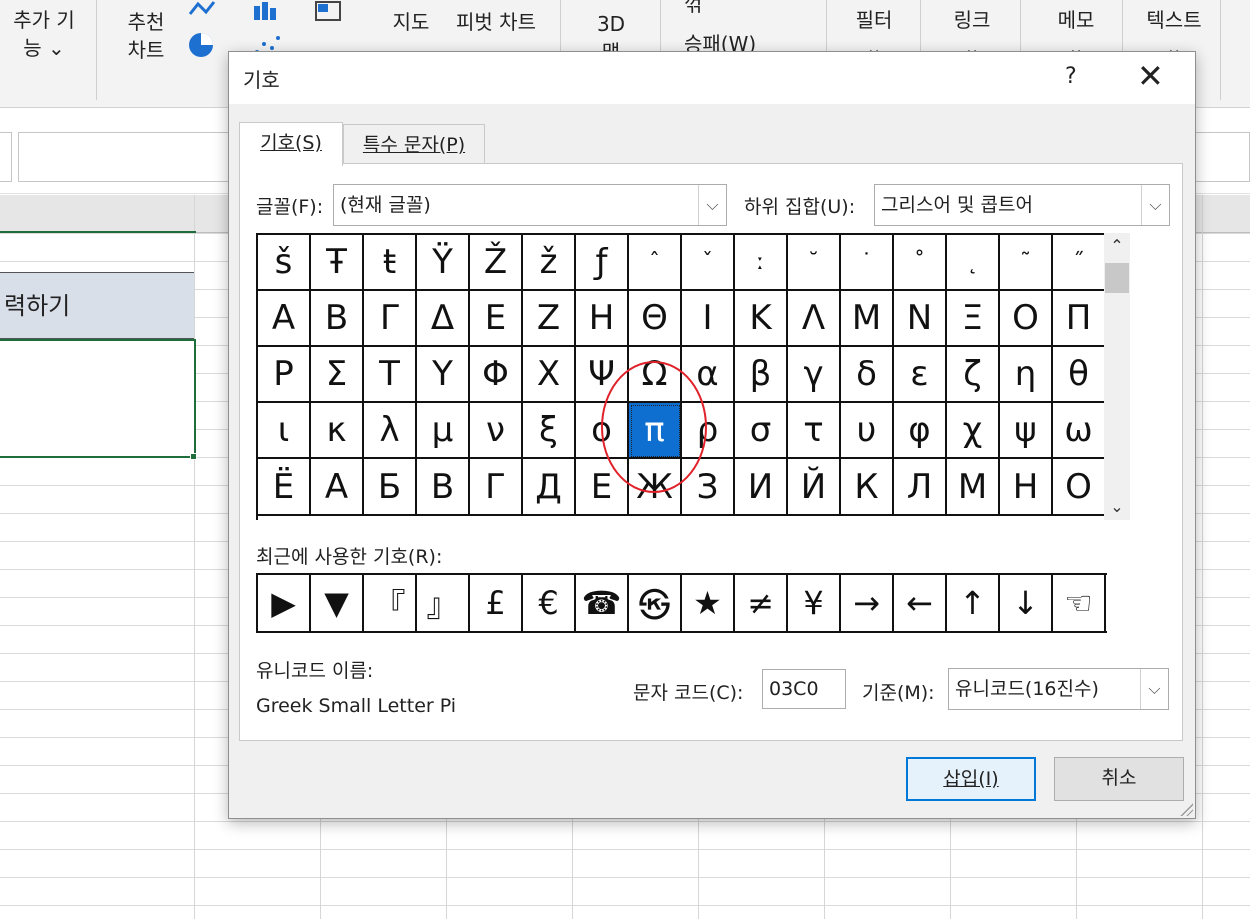  Describe the element at coordinates (337, 319) in the screenshot. I see `symbol-cell: Β` at that location.